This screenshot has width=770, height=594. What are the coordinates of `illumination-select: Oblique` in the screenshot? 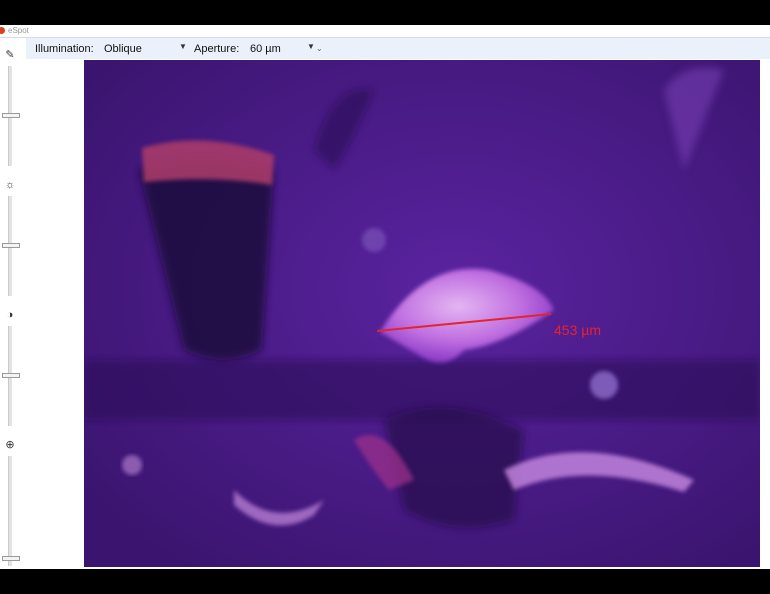 It's located at (123, 49).